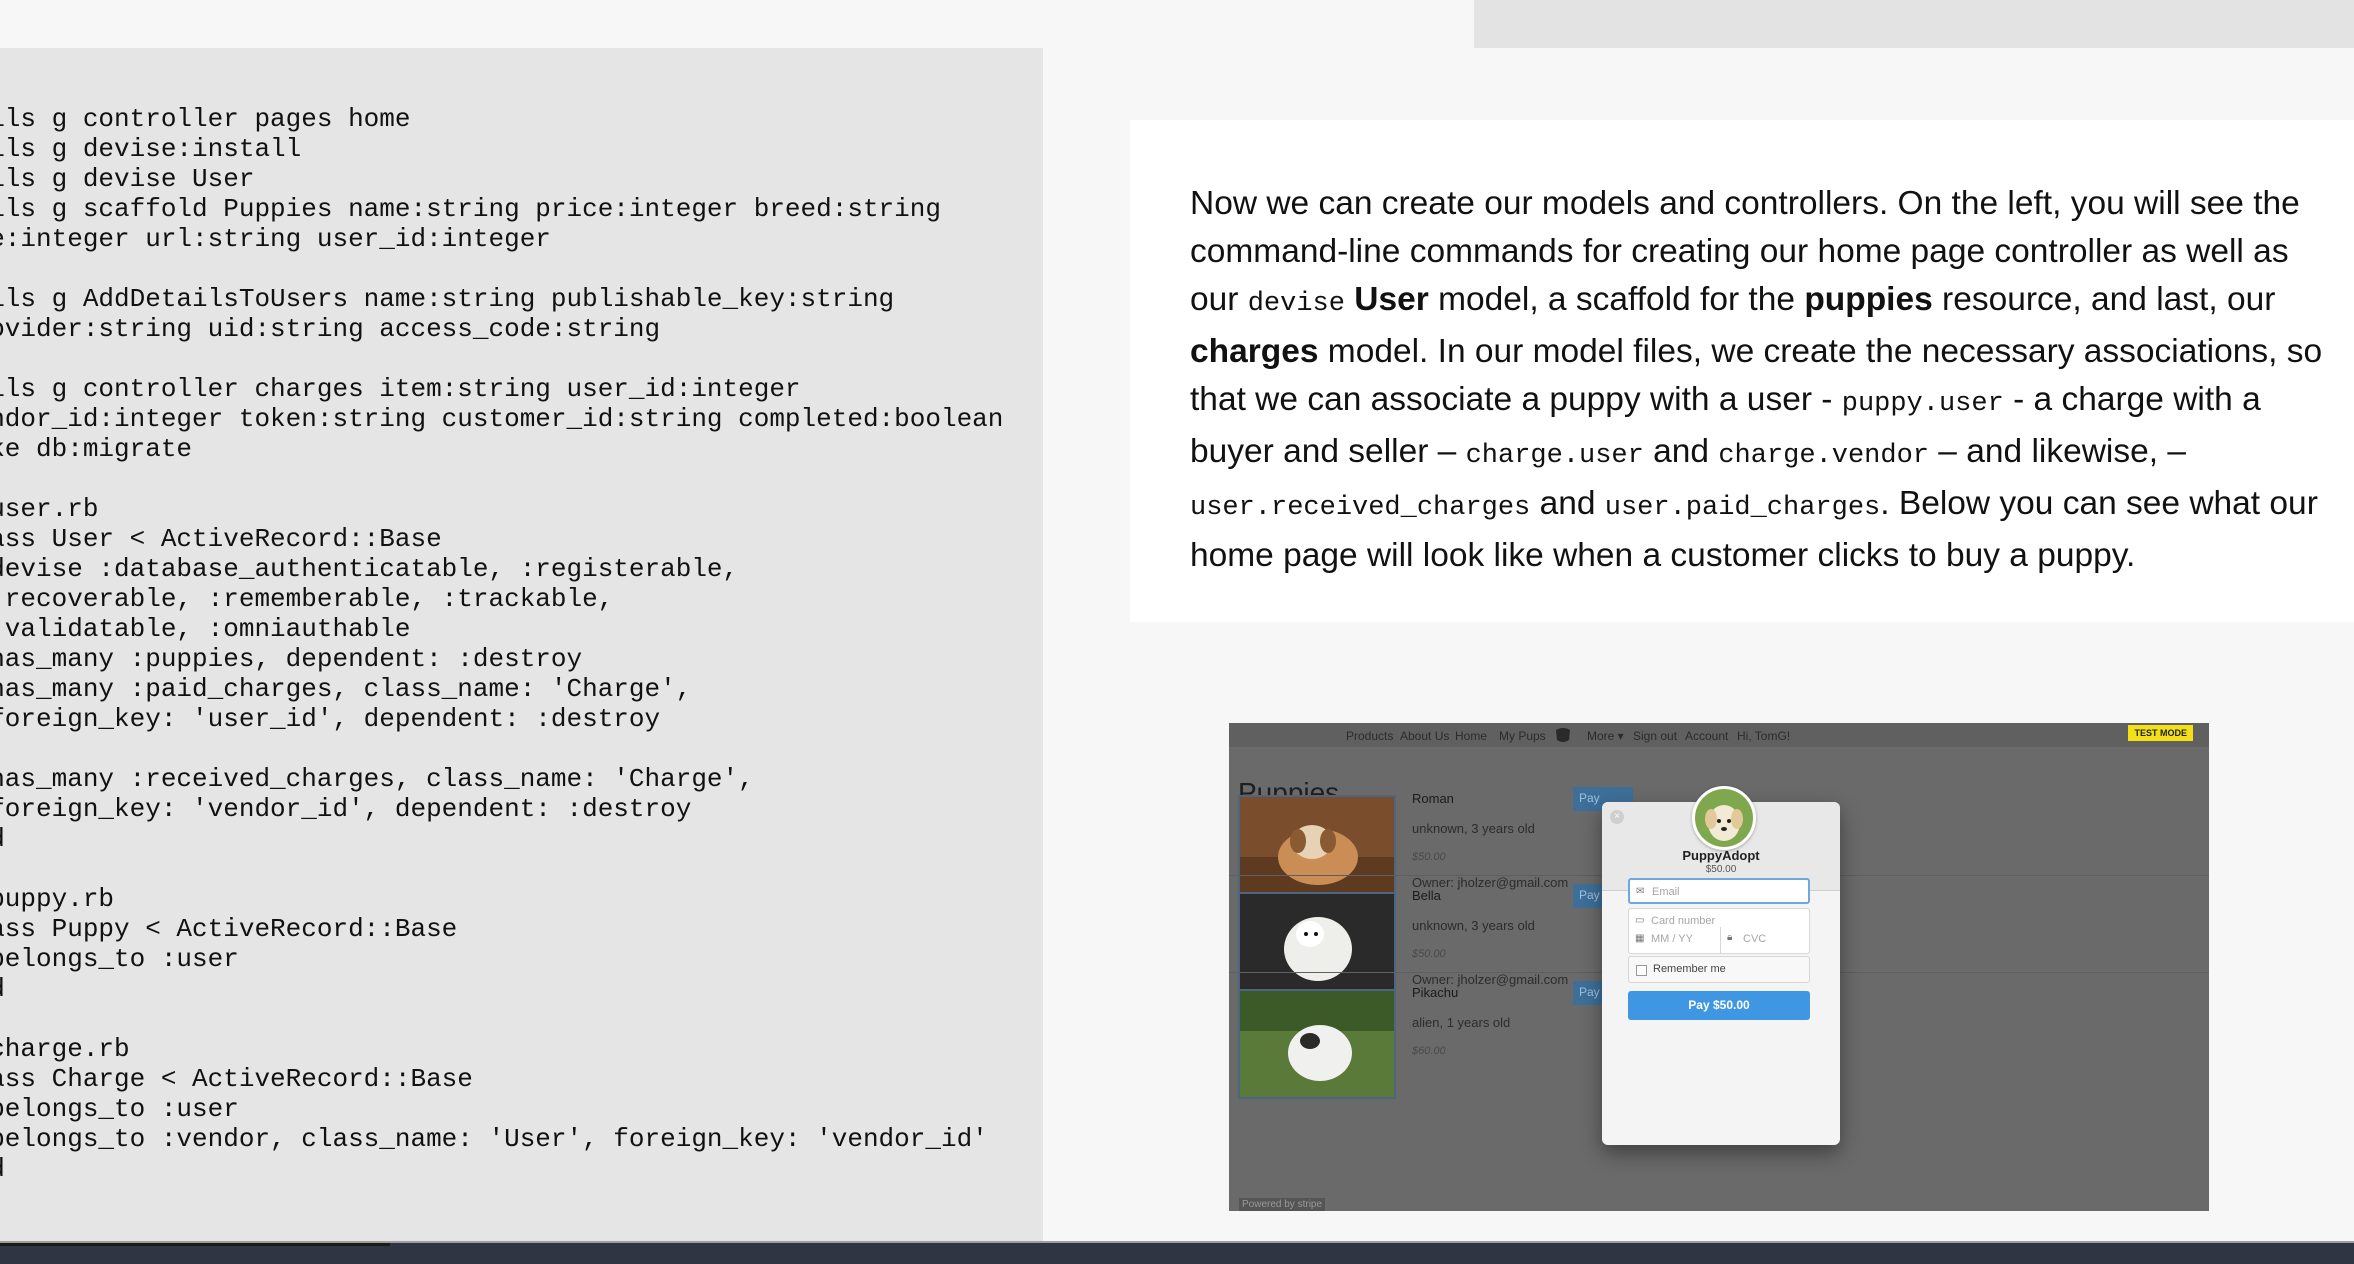 The height and width of the screenshot is (1264, 2354). What do you see at coordinates (1755, 939) in the screenshot?
I see `cvc-placeholder: CVC` at bounding box center [1755, 939].